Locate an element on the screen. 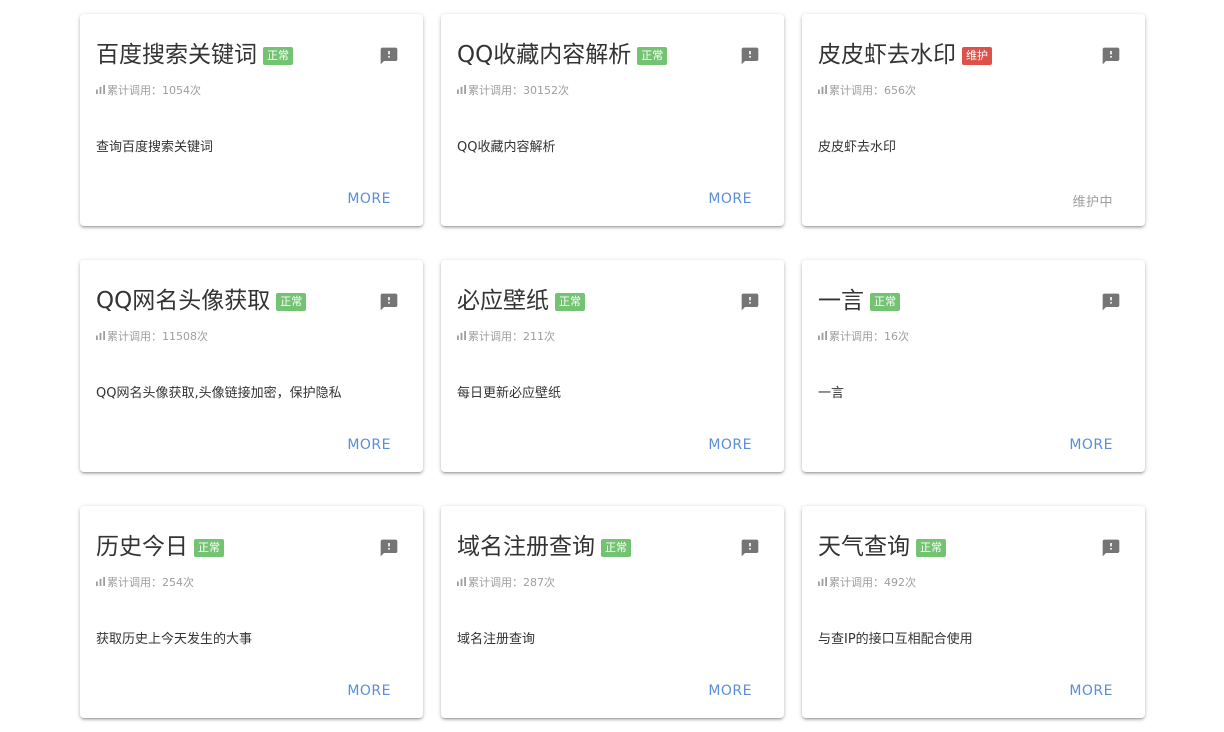  card-title-row: 百度搜索关键词 正常 is located at coordinates (194, 55).